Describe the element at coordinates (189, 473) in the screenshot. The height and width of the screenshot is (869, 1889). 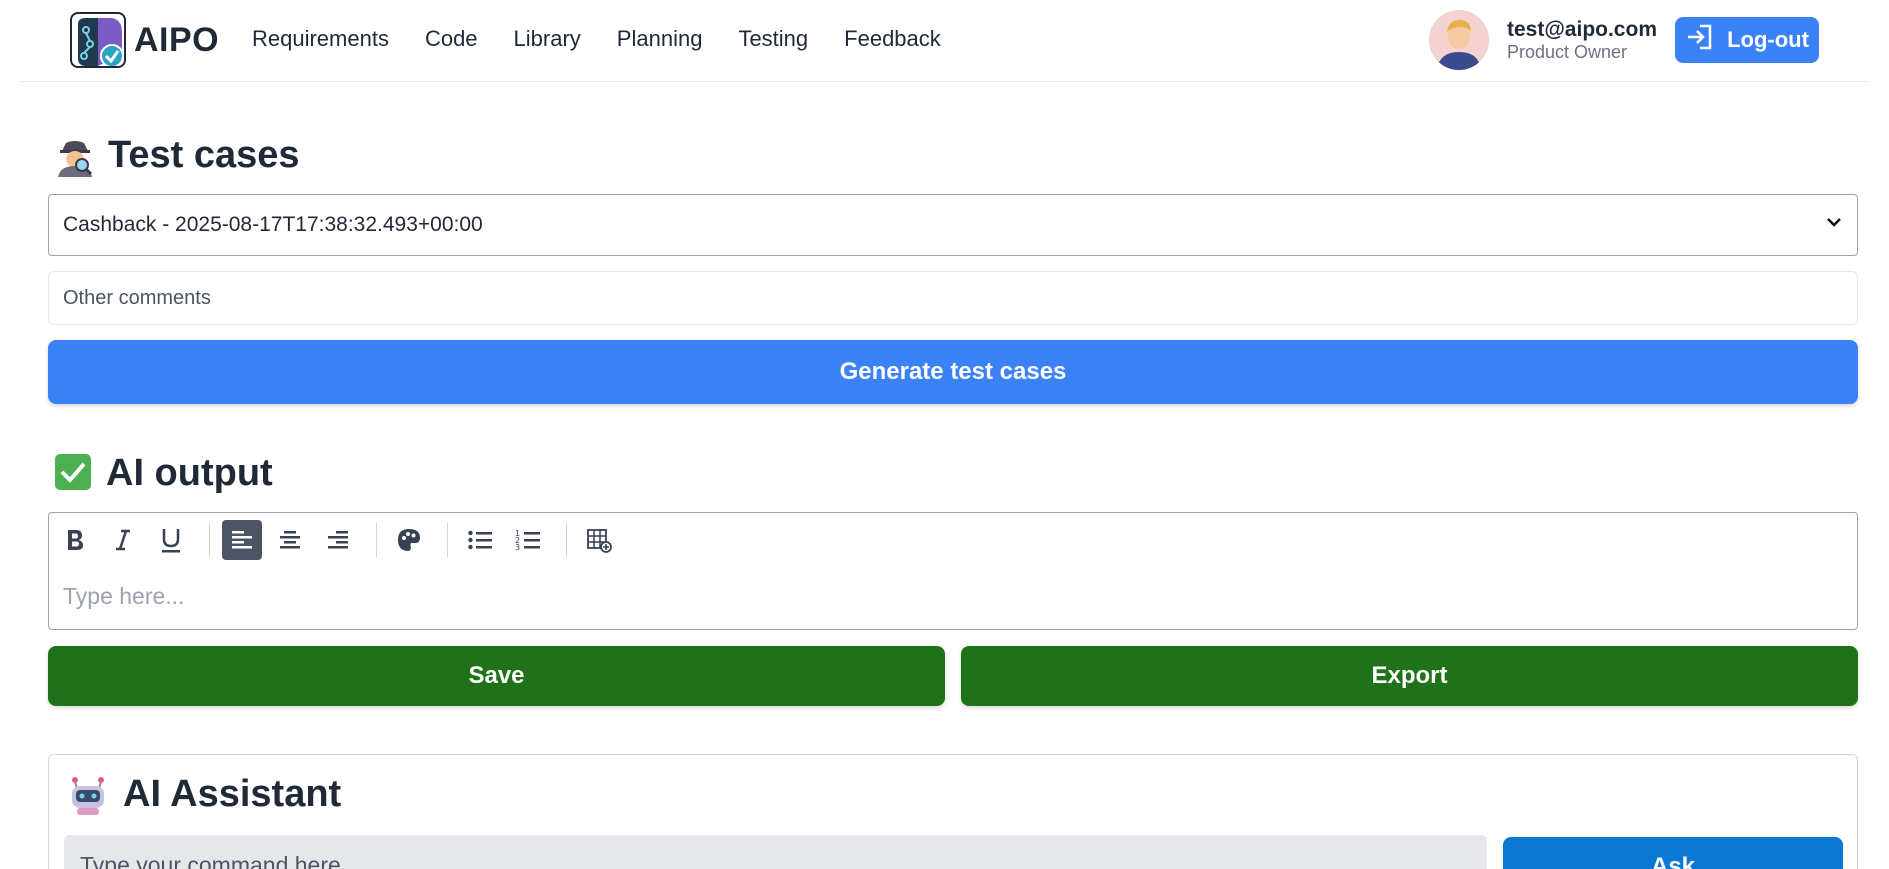
I see `ai-output-title: AI output` at that location.